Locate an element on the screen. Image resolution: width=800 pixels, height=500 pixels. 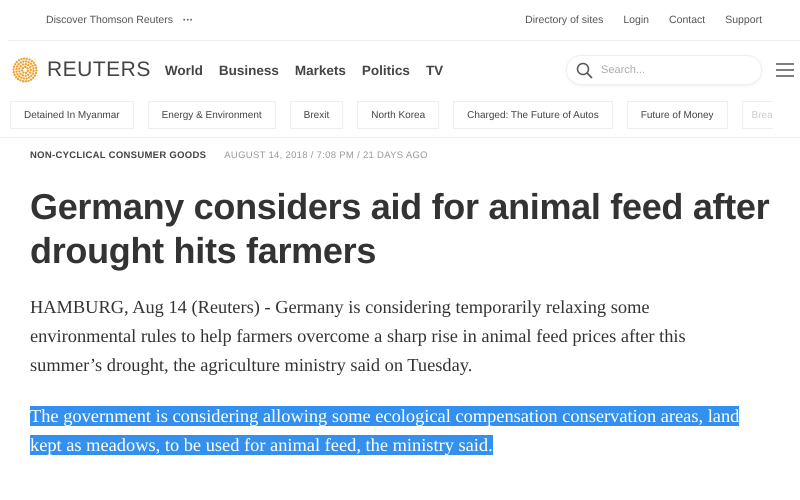
logo-text: REUTERS is located at coordinates (99, 70).